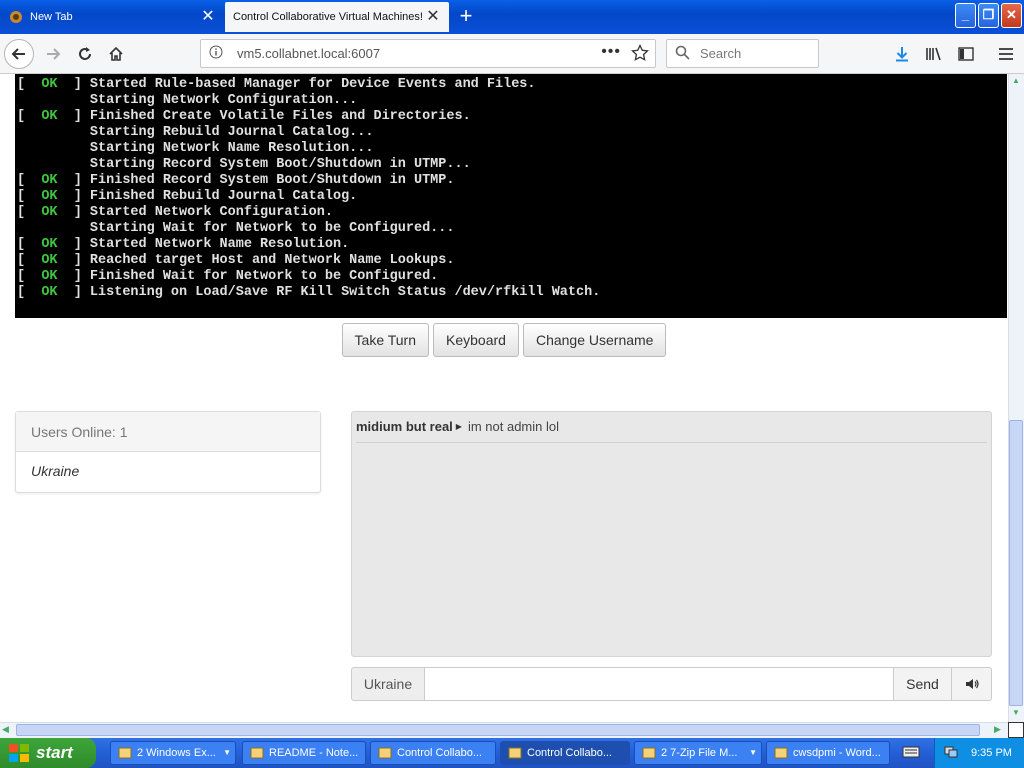 This screenshot has height=768, width=1024. Describe the element at coordinates (112, 17) in the screenshot. I see `tab-new-tab: New Tab ✕` at that location.